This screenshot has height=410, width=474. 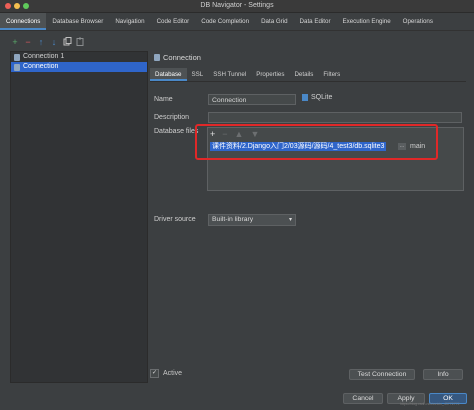 I want to click on subtab-filters: Filters, so click(x=331, y=74).